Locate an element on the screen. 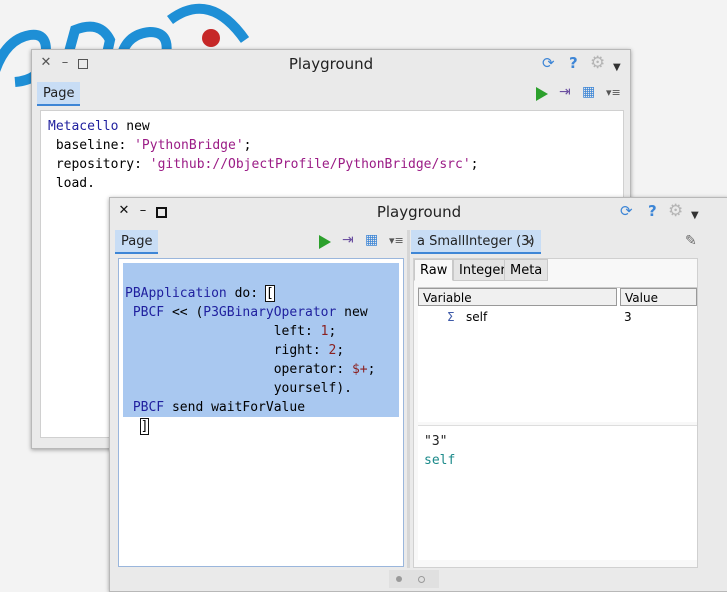  code-token: right: is located at coordinates (227, 350).